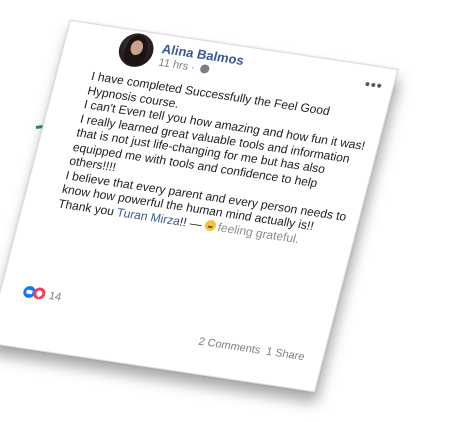 This screenshot has height=422, width=461. I want to click on reactions-summary: 14, so click(42, 294).